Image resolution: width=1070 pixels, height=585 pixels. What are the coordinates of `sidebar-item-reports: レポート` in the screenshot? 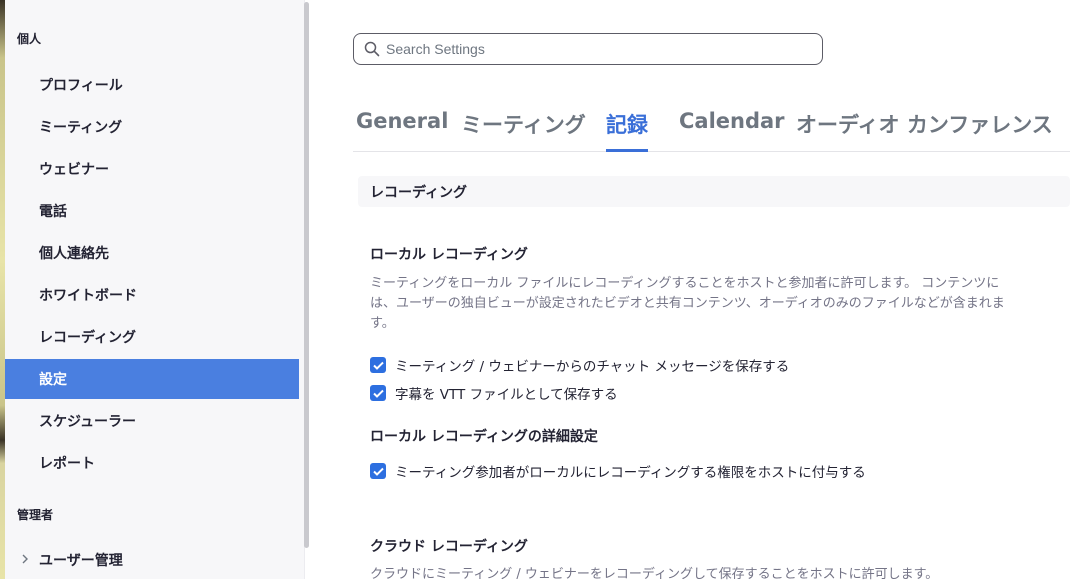 It's located at (152, 463).